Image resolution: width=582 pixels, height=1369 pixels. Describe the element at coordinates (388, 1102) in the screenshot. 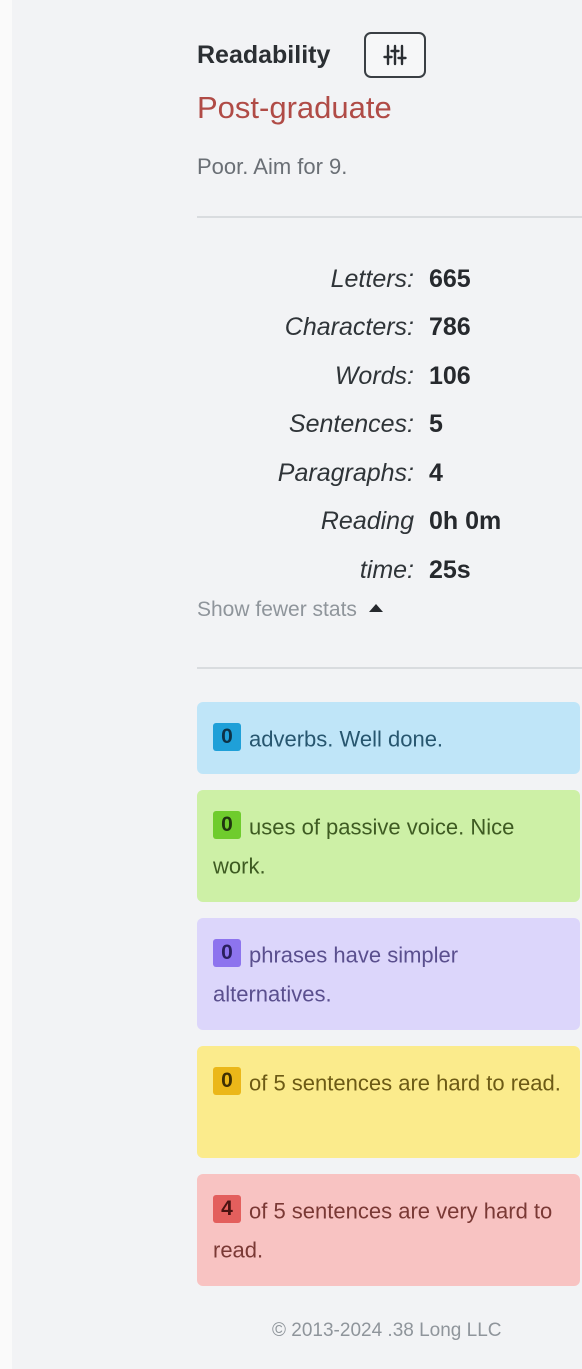

I see `hard-sentences-card: 0 of 5 sentences are hard to read.` at that location.